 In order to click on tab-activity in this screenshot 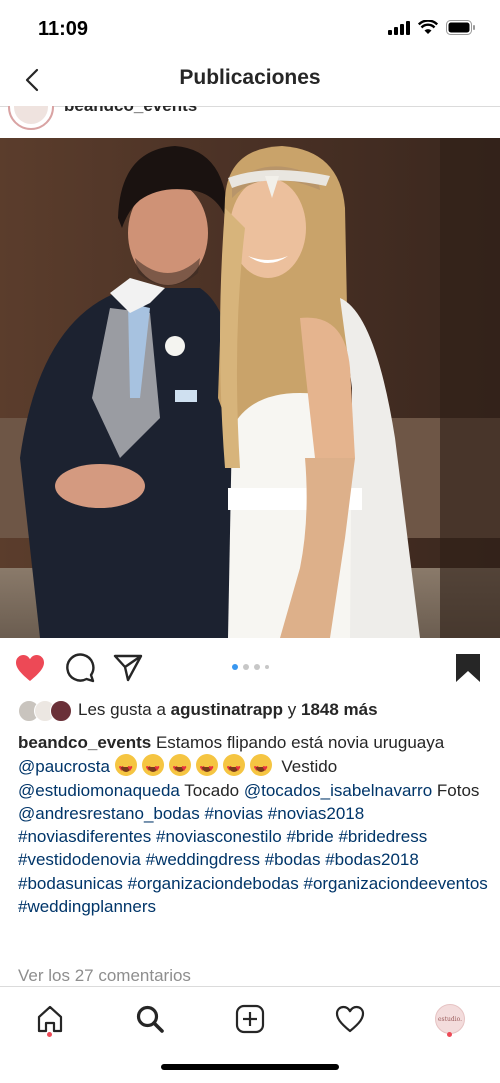, I will do `click(350, 1019)`.